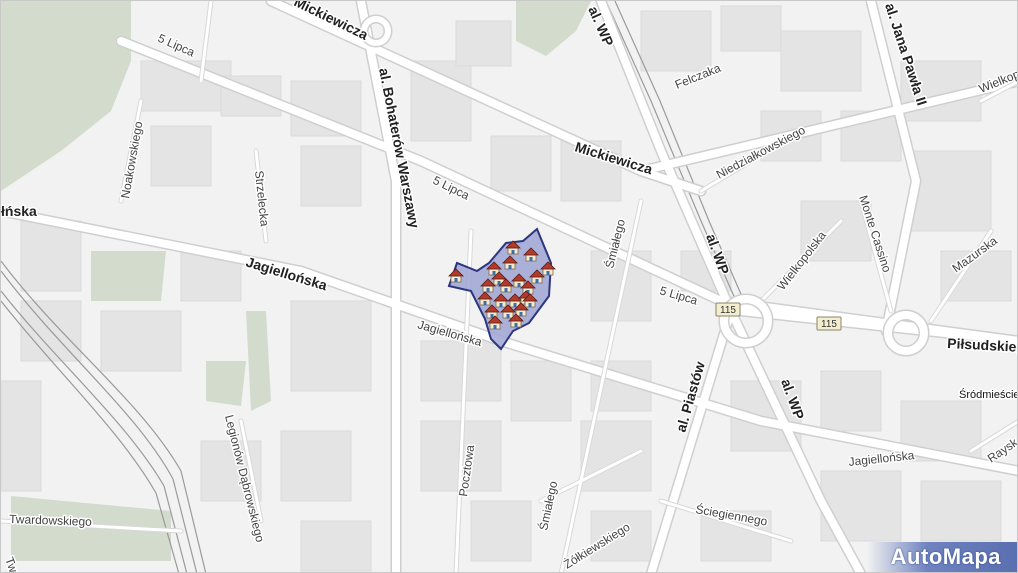 Image resolution: width=1018 pixels, height=573 pixels. What do you see at coordinates (50, 520) in the screenshot?
I see `street-label: Twardowskiego` at bounding box center [50, 520].